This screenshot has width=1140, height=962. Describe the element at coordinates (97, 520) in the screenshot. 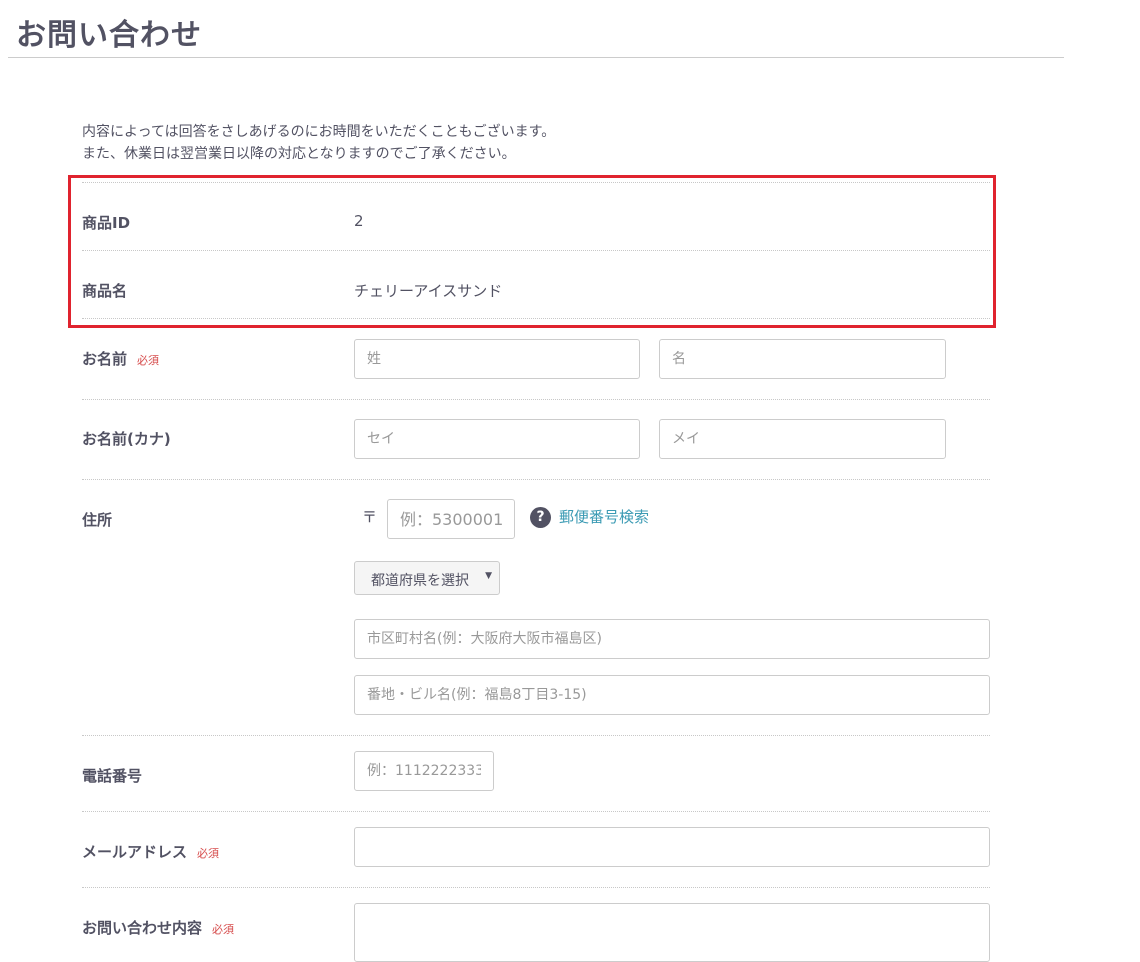

I see `address-label: 住所` at that location.